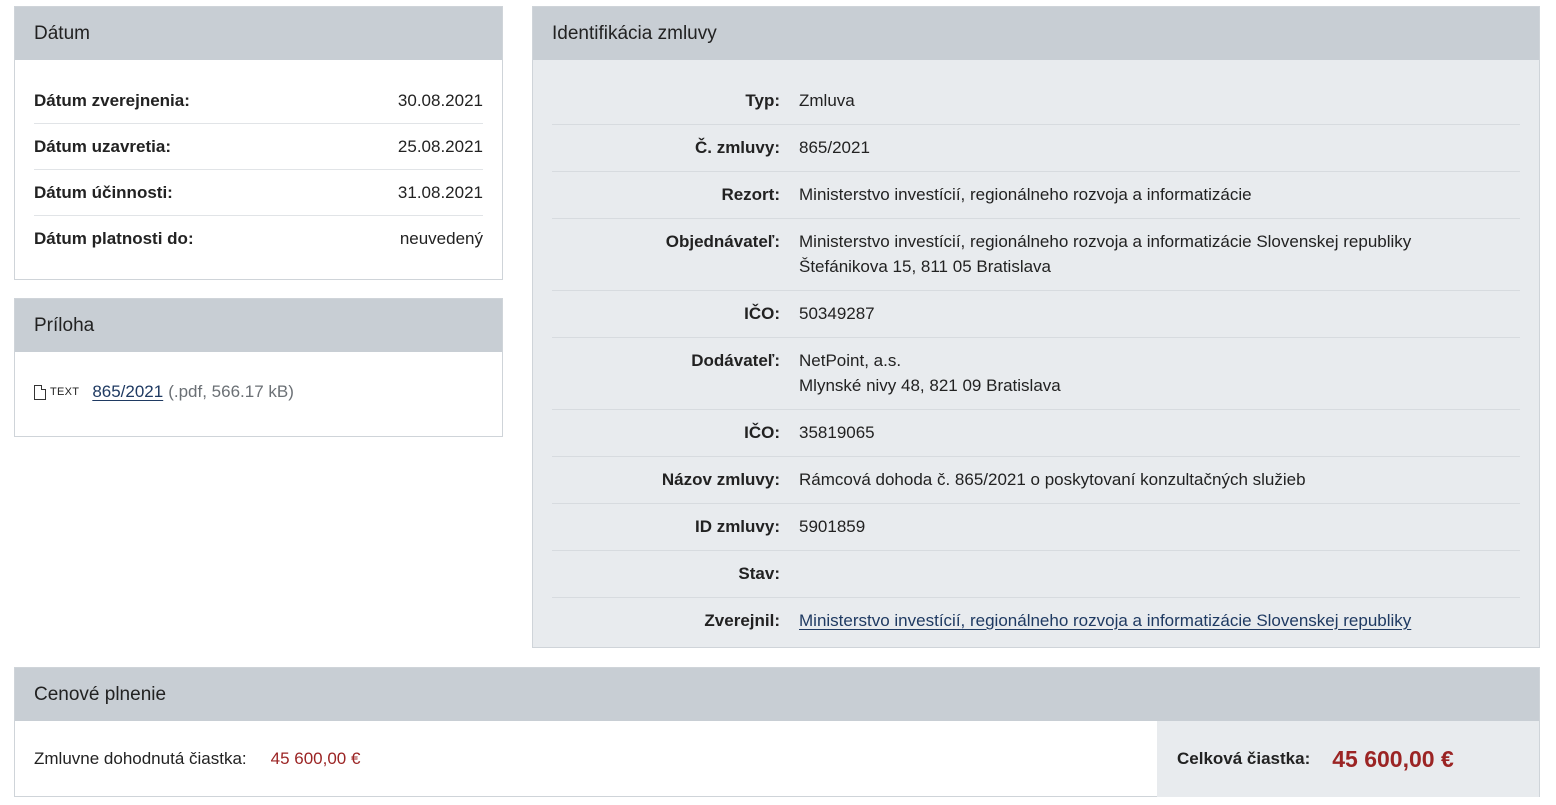 The height and width of the screenshot is (805, 1556). Describe the element at coordinates (1036, 314) in the screenshot. I see `ident-row-ico: IČO: 50349287` at that location.